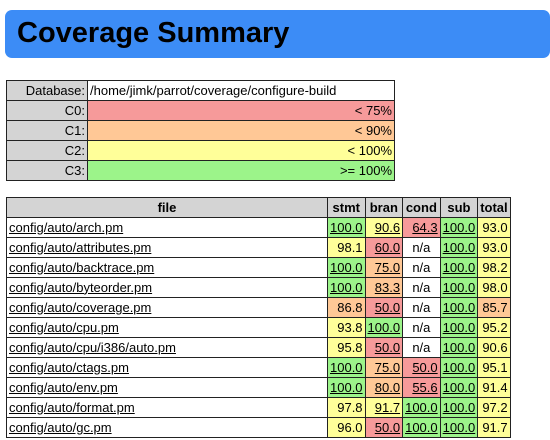  Describe the element at coordinates (384, 207) in the screenshot. I see `column-header-bran: bran` at that location.